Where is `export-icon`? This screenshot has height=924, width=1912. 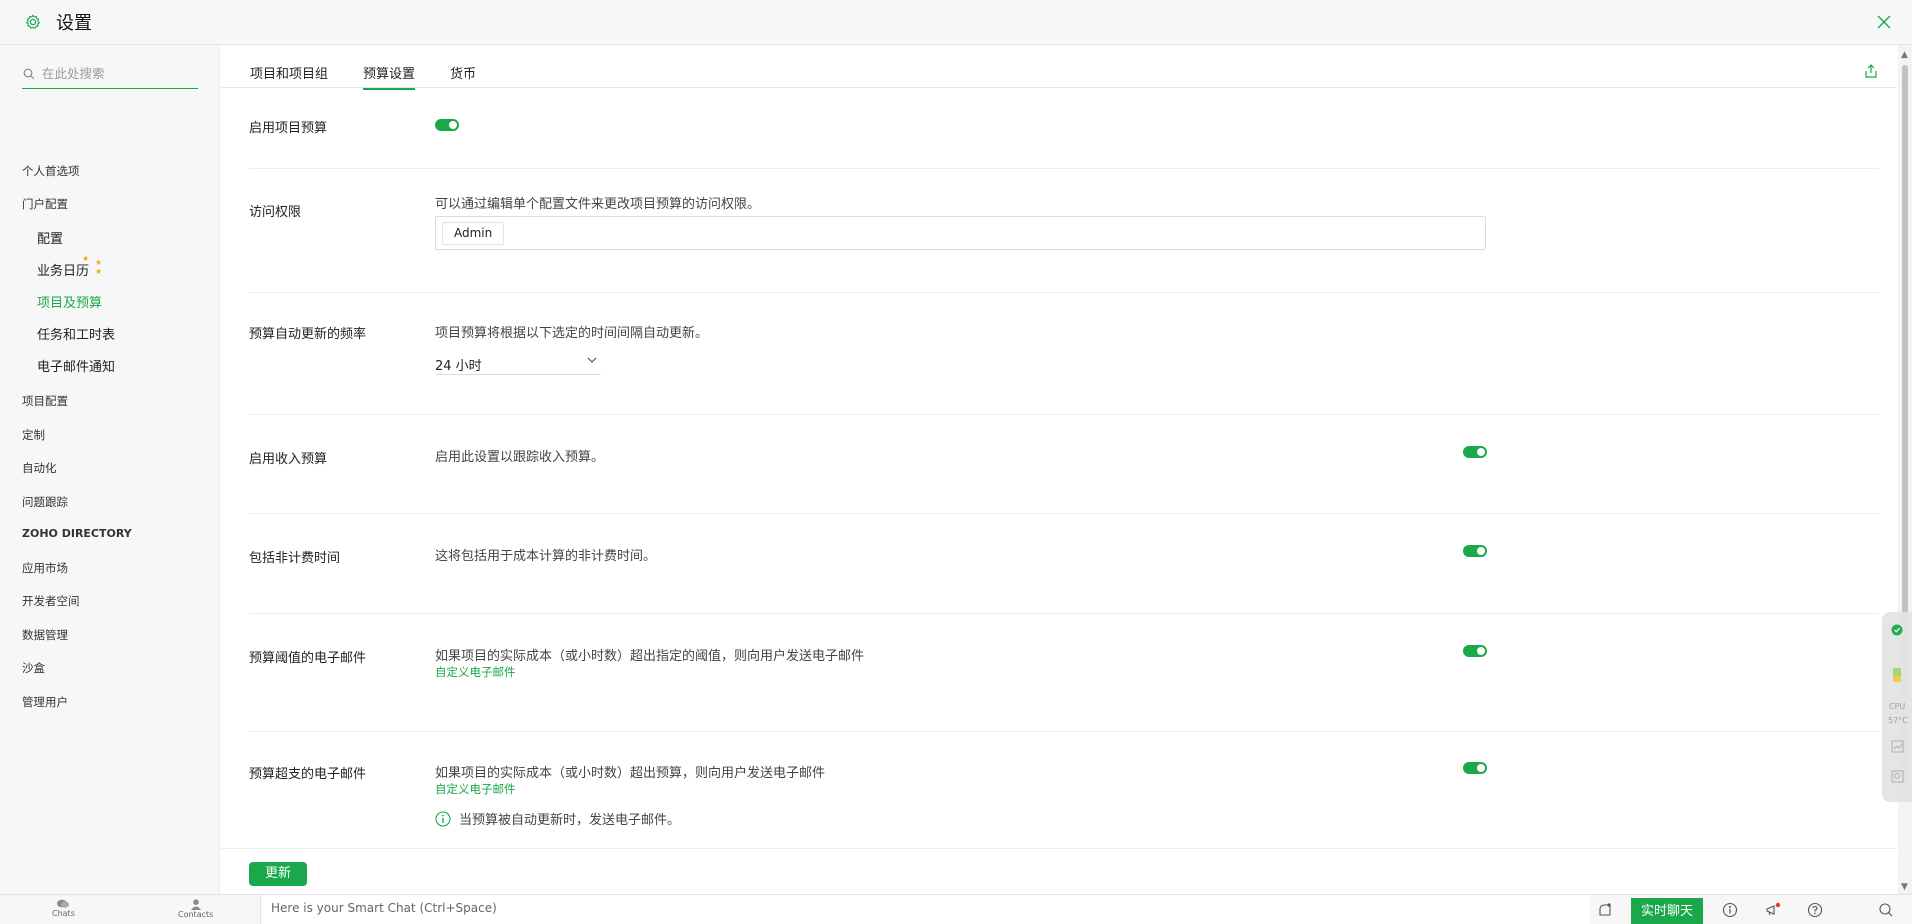
export-icon is located at coordinates (1872, 72).